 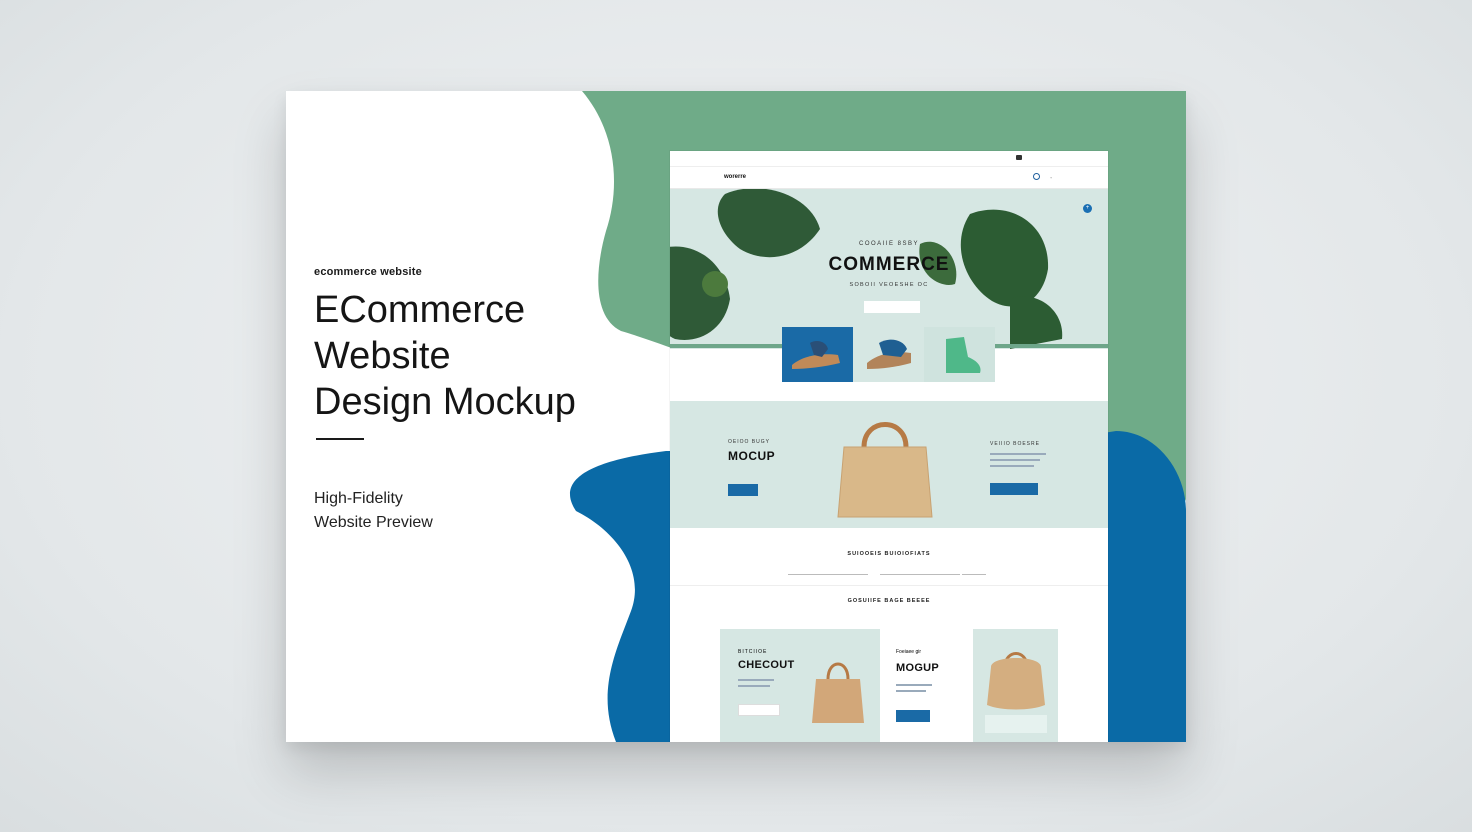 I want to click on hero-title: COMMERCE, so click(x=889, y=264).